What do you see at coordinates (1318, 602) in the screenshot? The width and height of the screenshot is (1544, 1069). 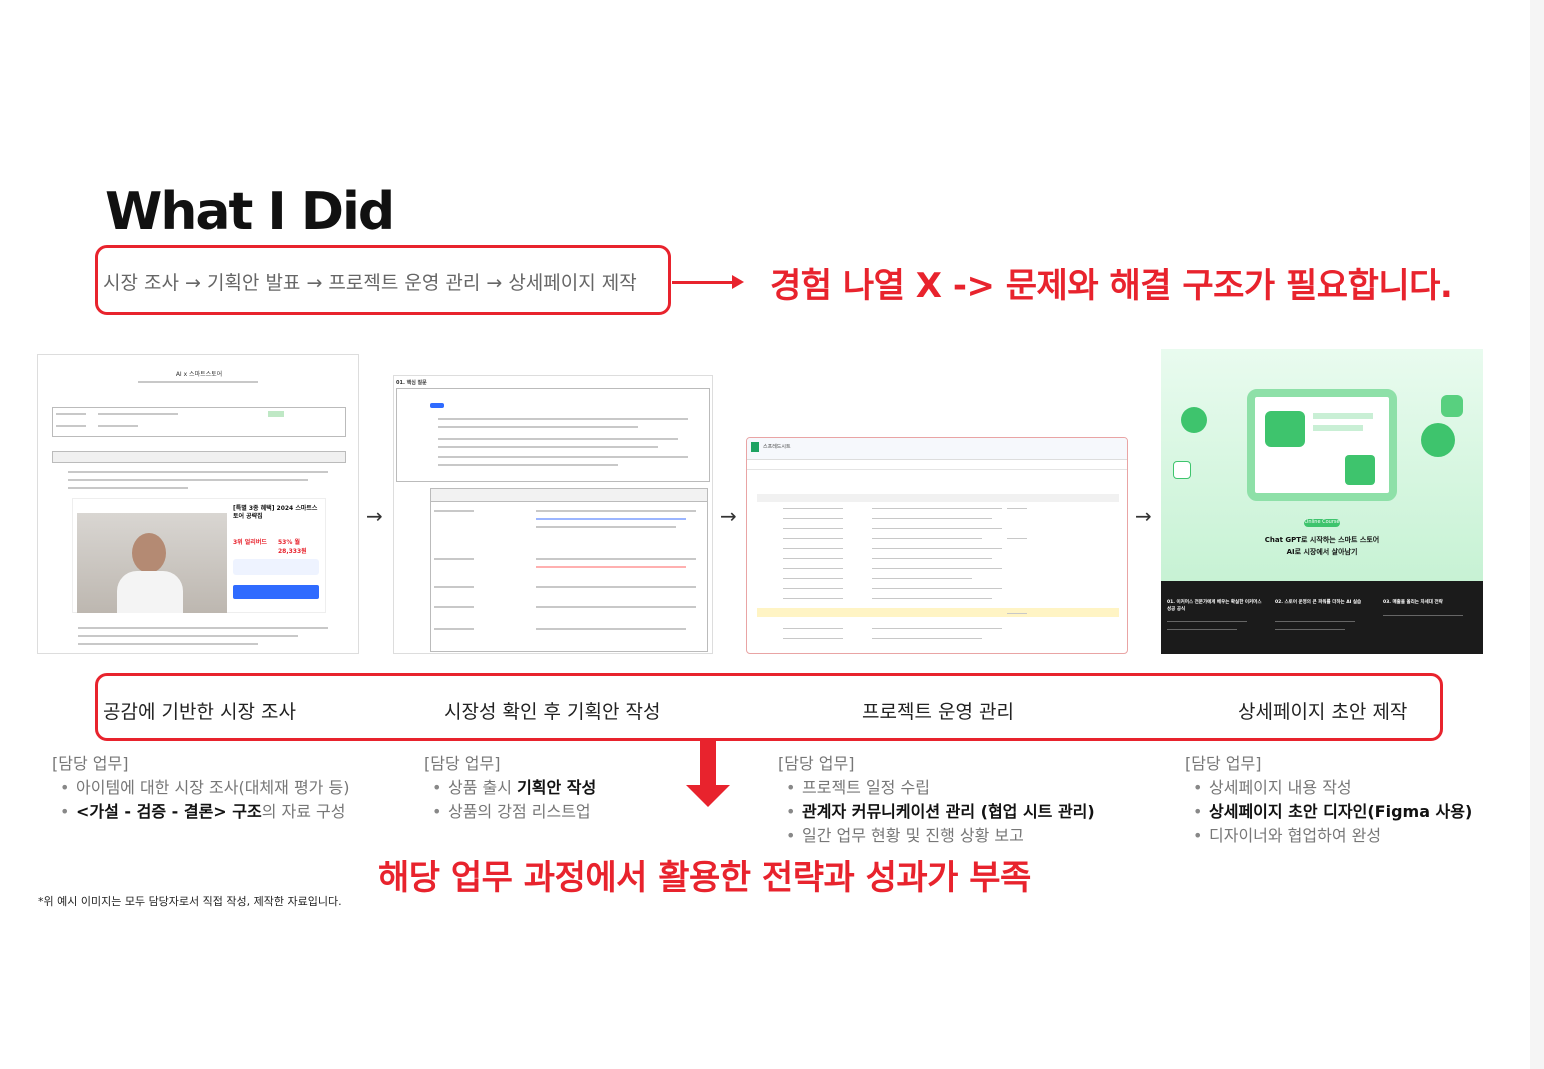 I see `feature-2: 02. 스토어 운영의 큰 파워를 더하는 AI 실습` at bounding box center [1318, 602].